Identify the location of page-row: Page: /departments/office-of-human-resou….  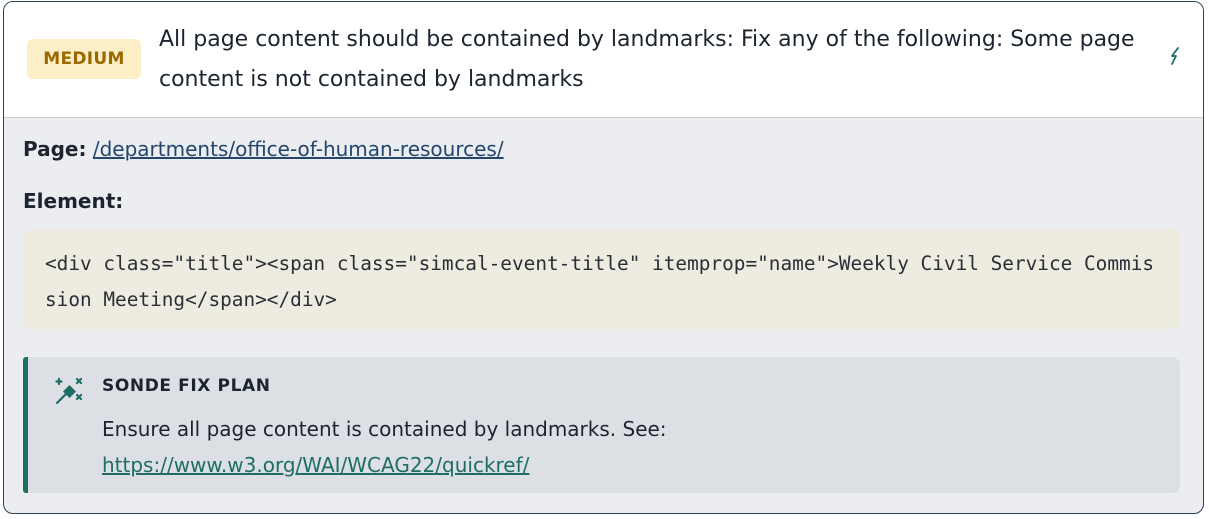
(263, 149).